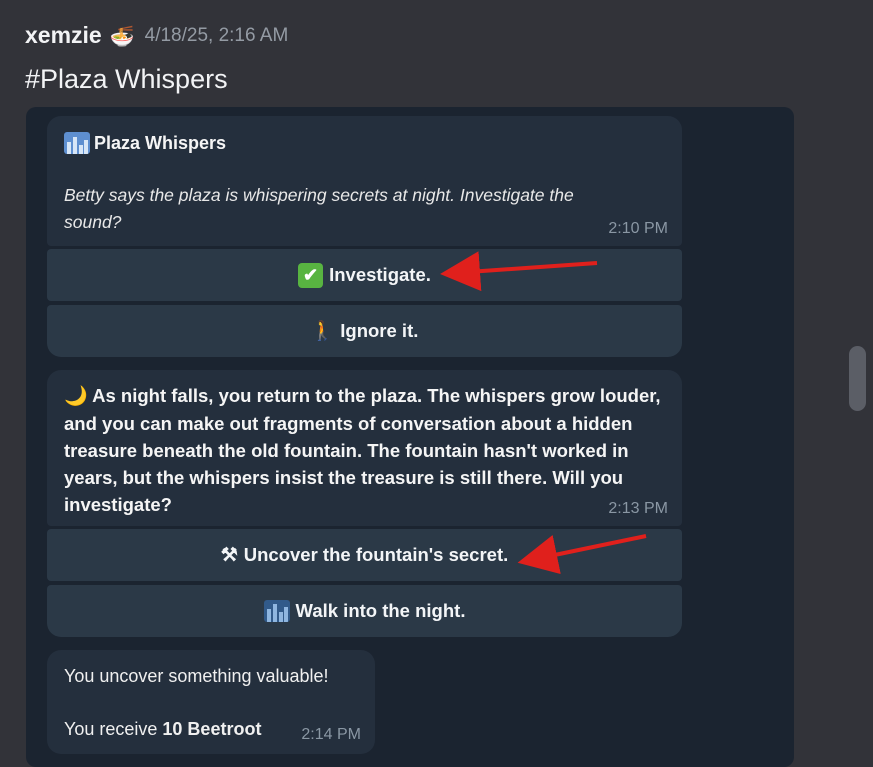 This screenshot has width=873, height=767. What do you see at coordinates (196, 676) in the screenshot?
I see `message-text-line1: You uncover something valuable!` at bounding box center [196, 676].